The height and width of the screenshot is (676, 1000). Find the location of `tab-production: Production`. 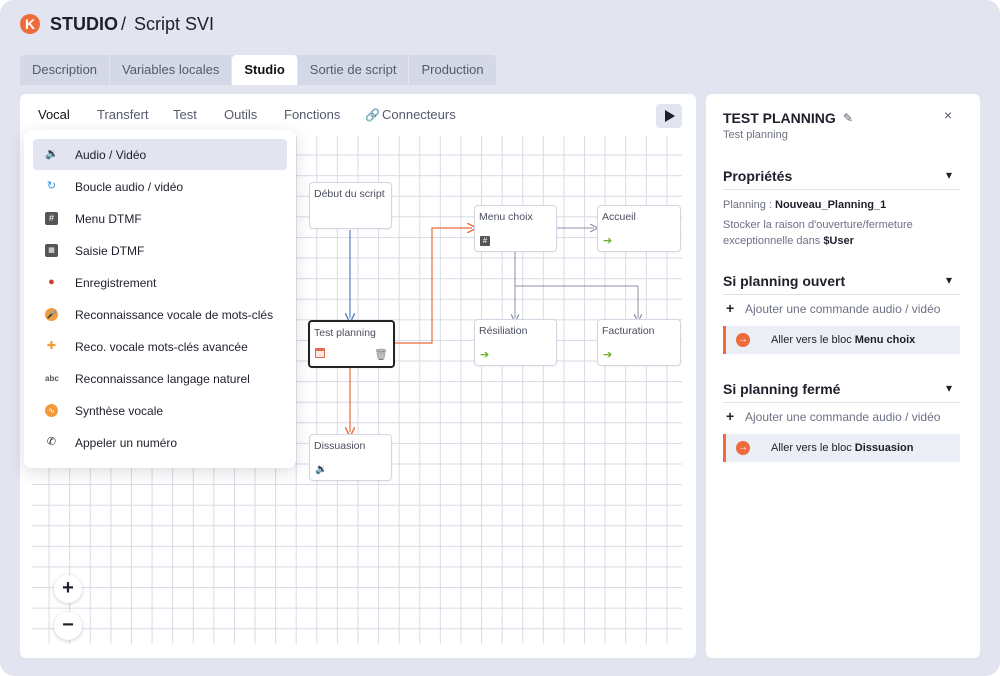

tab-production: Production is located at coordinates (452, 70).